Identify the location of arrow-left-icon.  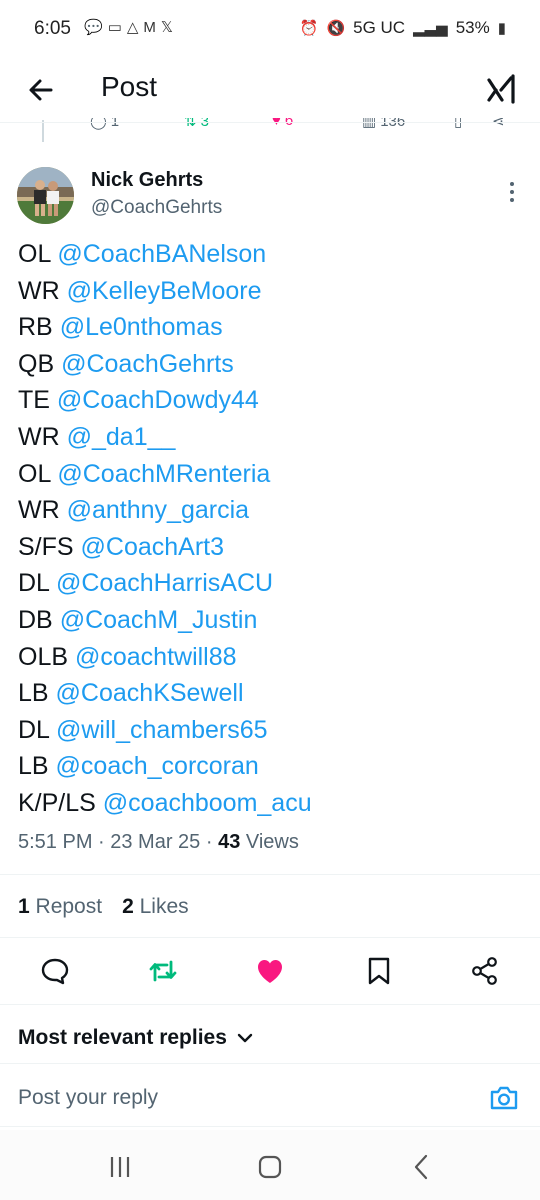
(41, 90).